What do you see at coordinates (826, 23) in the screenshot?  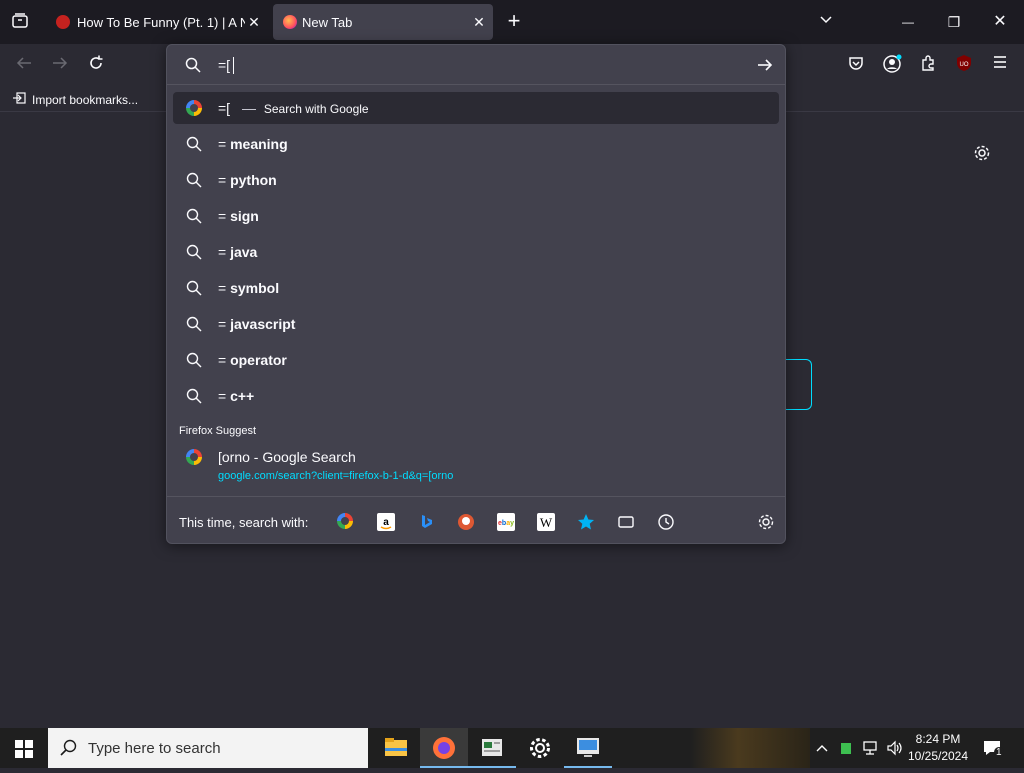 I see `chevron-down-icon` at bounding box center [826, 23].